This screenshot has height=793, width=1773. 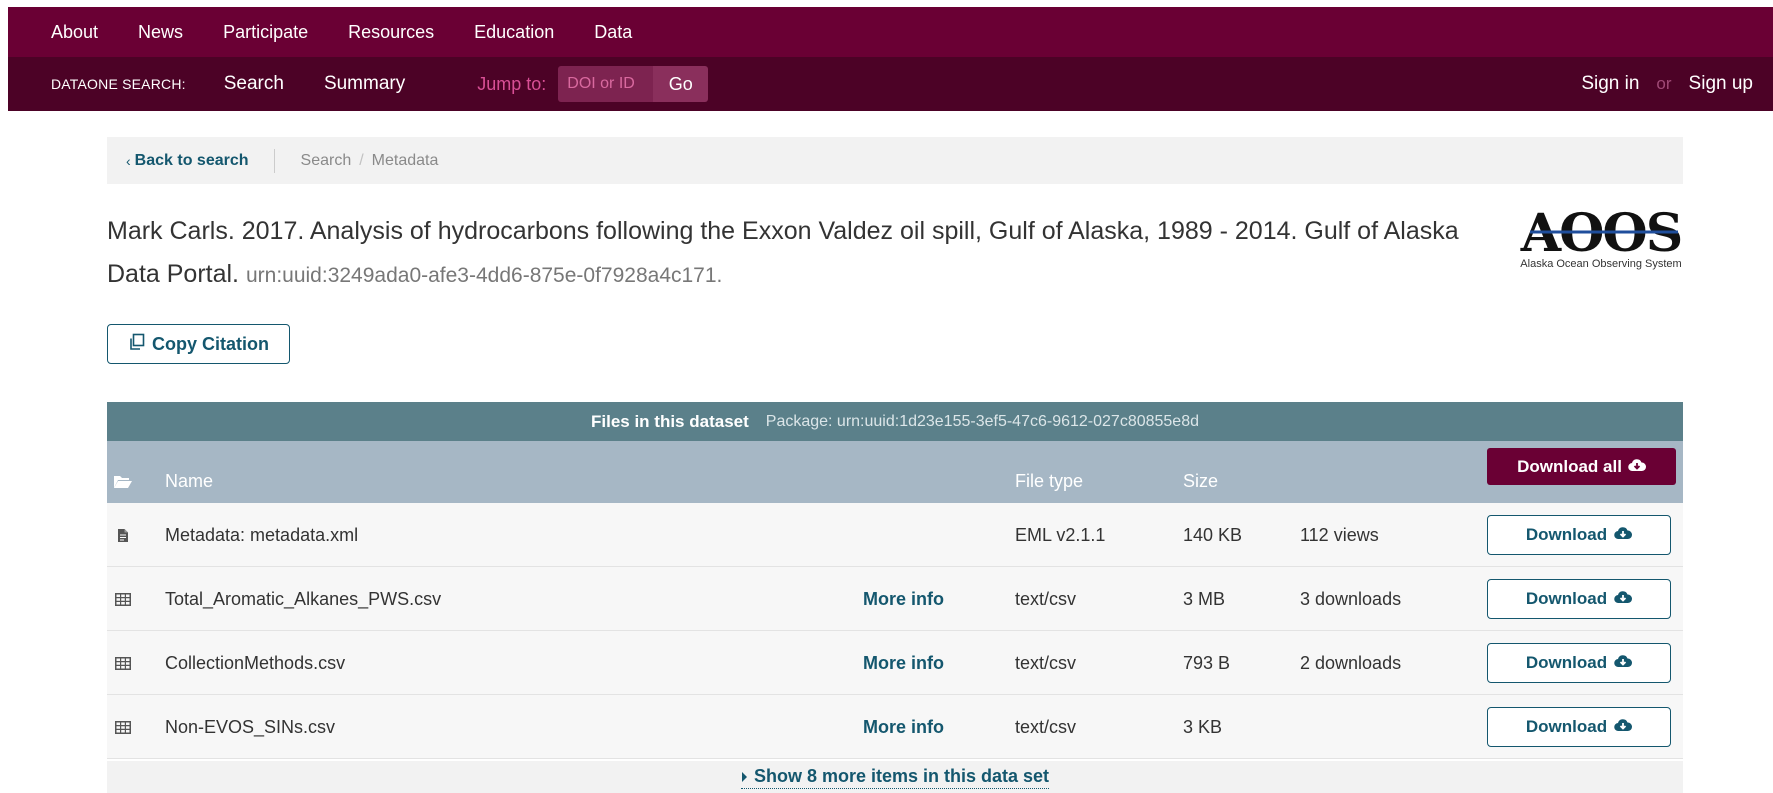 I want to click on column-name: Name, so click(x=189, y=481).